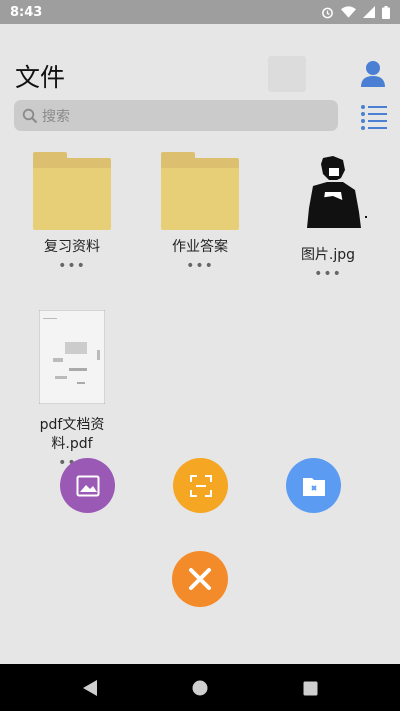  What do you see at coordinates (333, 194) in the screenshot?
I see `image-thumbnail` at bounding box center [333, 194].